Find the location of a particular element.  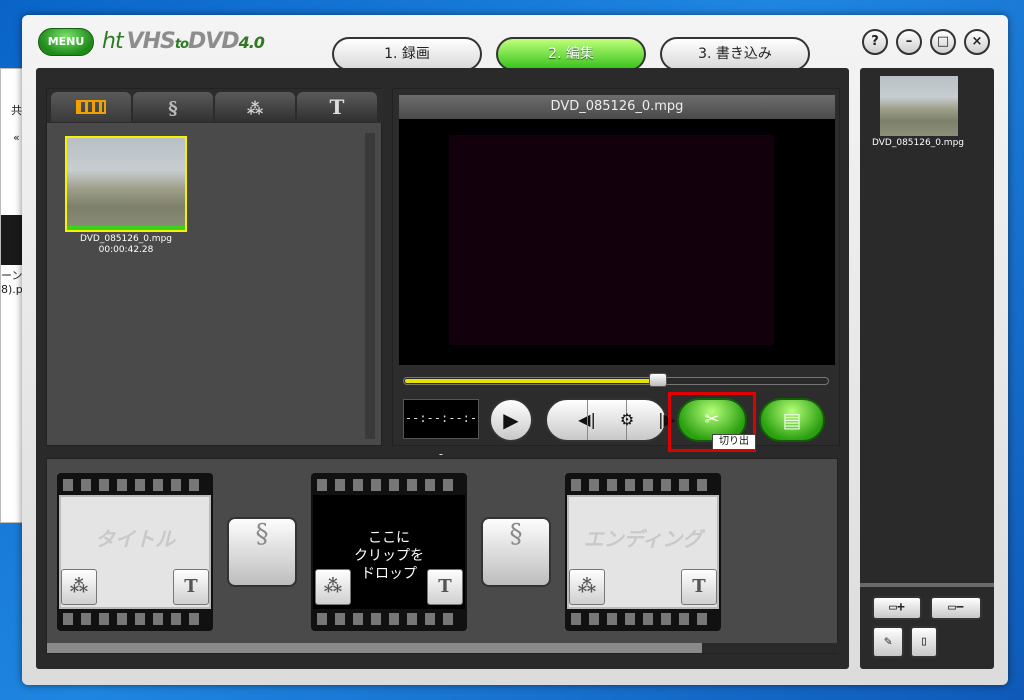

logo-to: to is located at coordinates (181, 44).